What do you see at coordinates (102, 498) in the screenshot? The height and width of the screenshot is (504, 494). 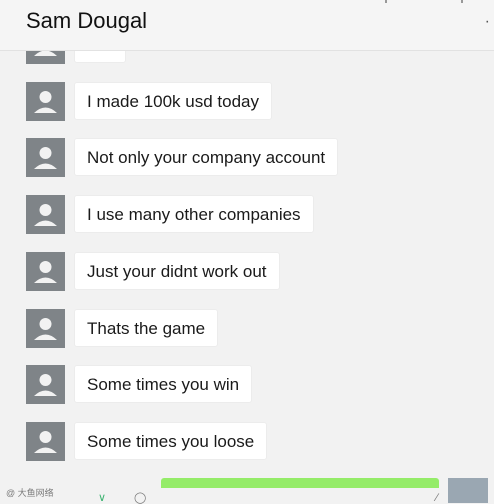 I see `emoji-icon: ∨` at bounding box center [102, 498].